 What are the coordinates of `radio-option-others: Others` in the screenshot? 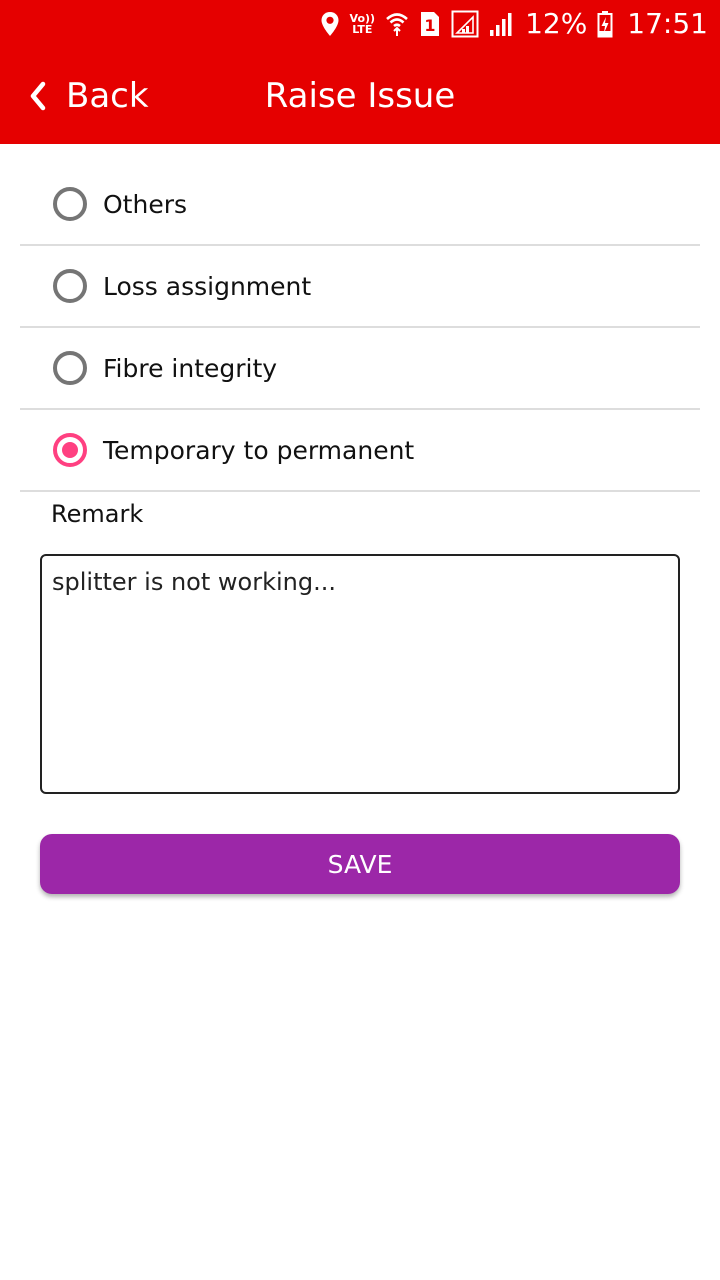 It's located at (360, 205).